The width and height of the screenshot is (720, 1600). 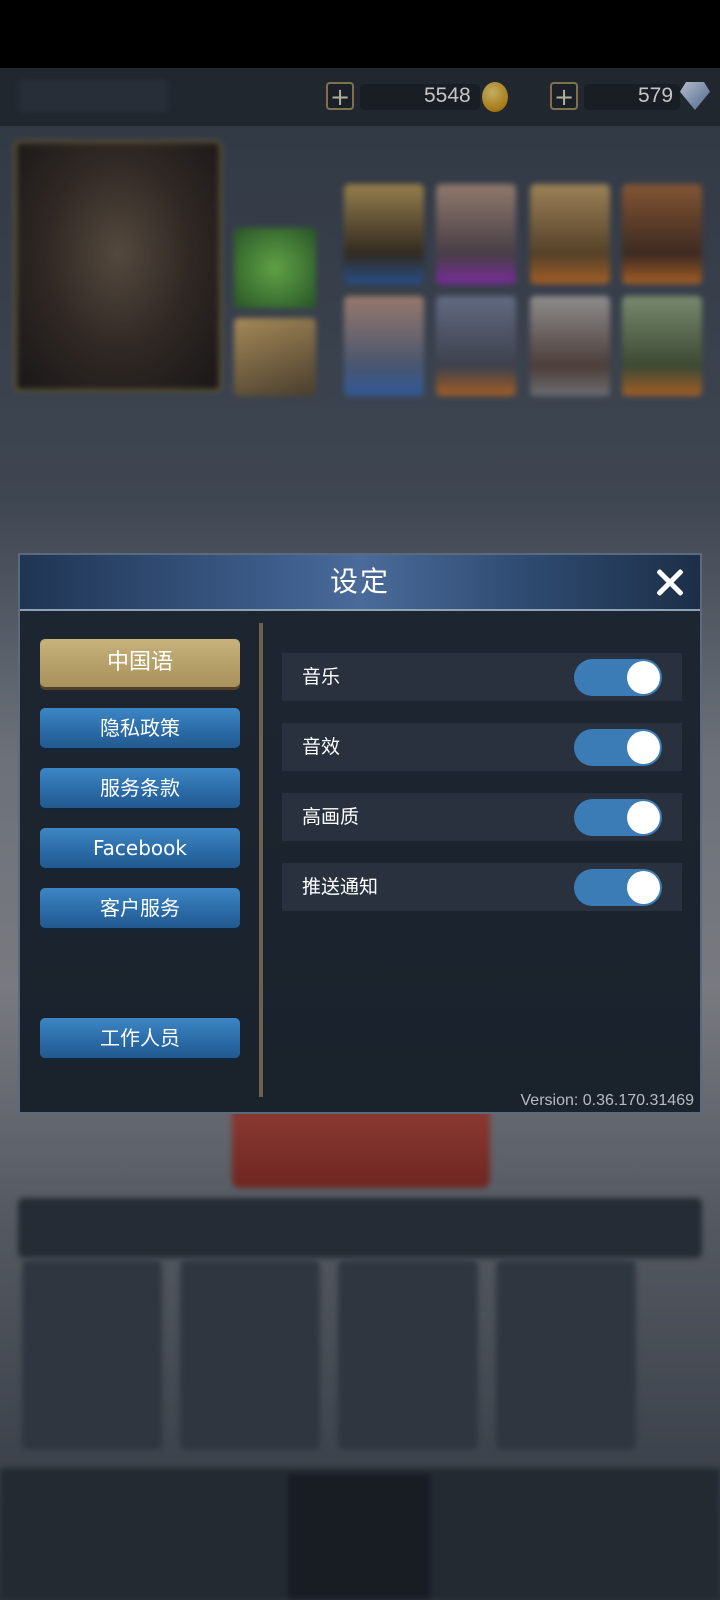 I want to click on setting-row-push-notifications: 推送通知, so click(x=482, y=887).